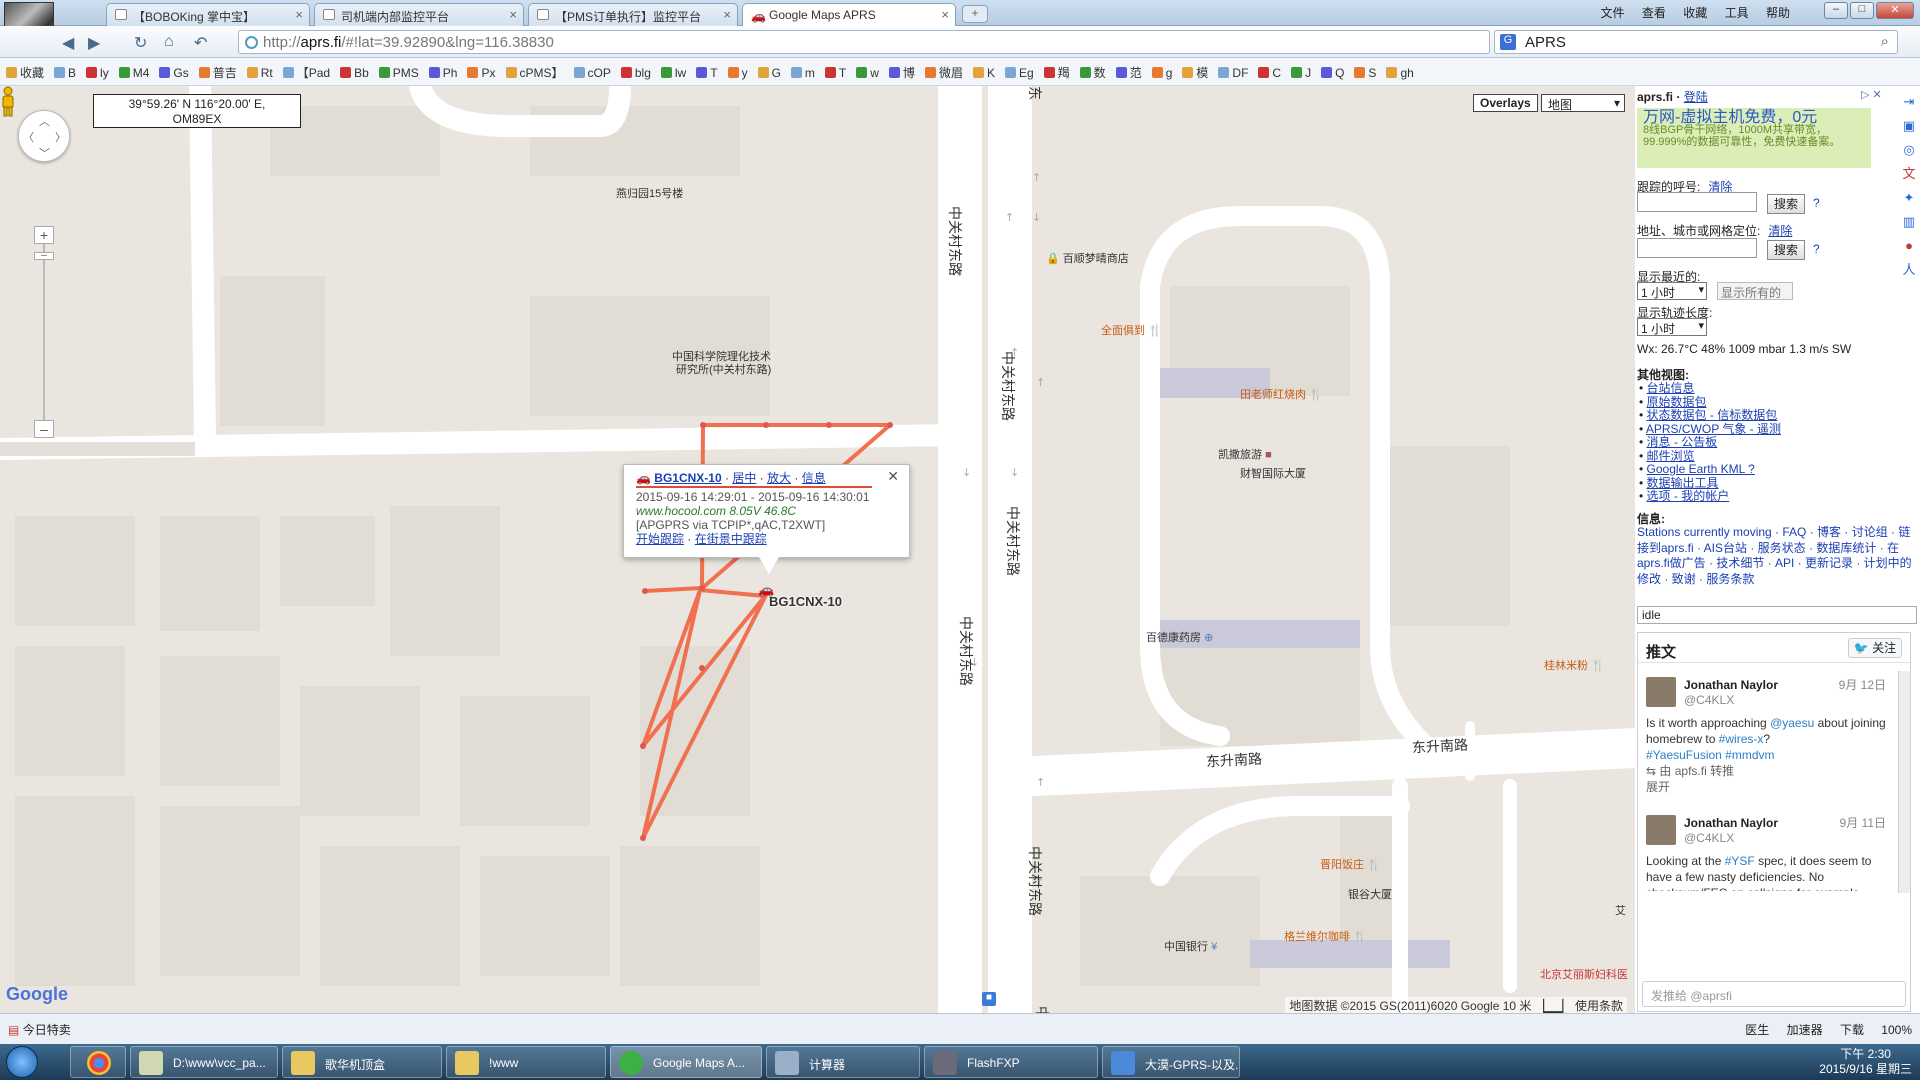  What do you see at coordinates (1161, 73) in the screenshot?
I see `bookmark-item: g` at bounding box center [1161, 73].